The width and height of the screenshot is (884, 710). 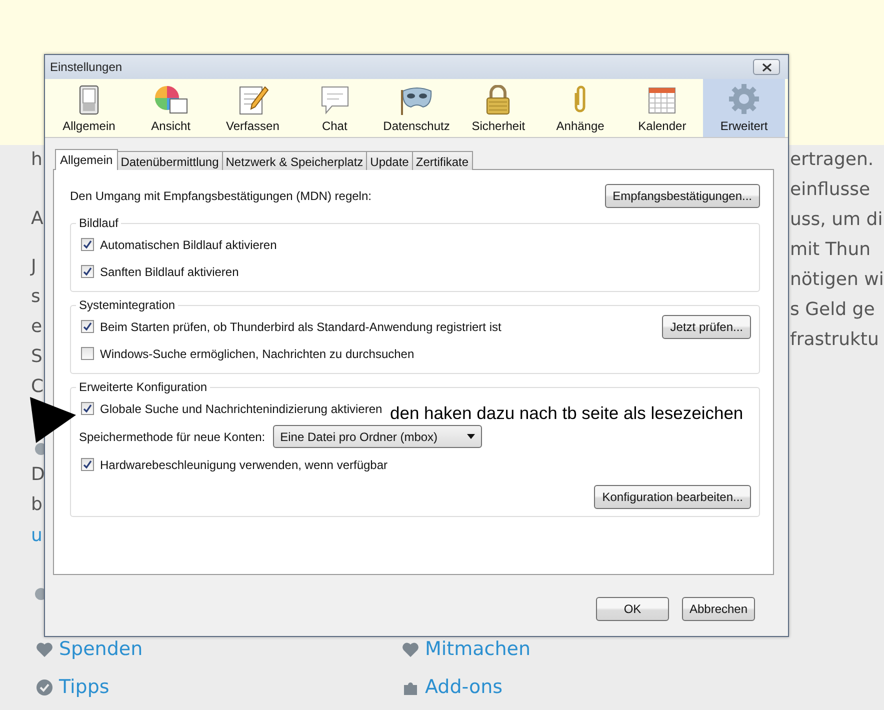 I want to click on group-title: Bildlauf, so click(x=99, y=223).